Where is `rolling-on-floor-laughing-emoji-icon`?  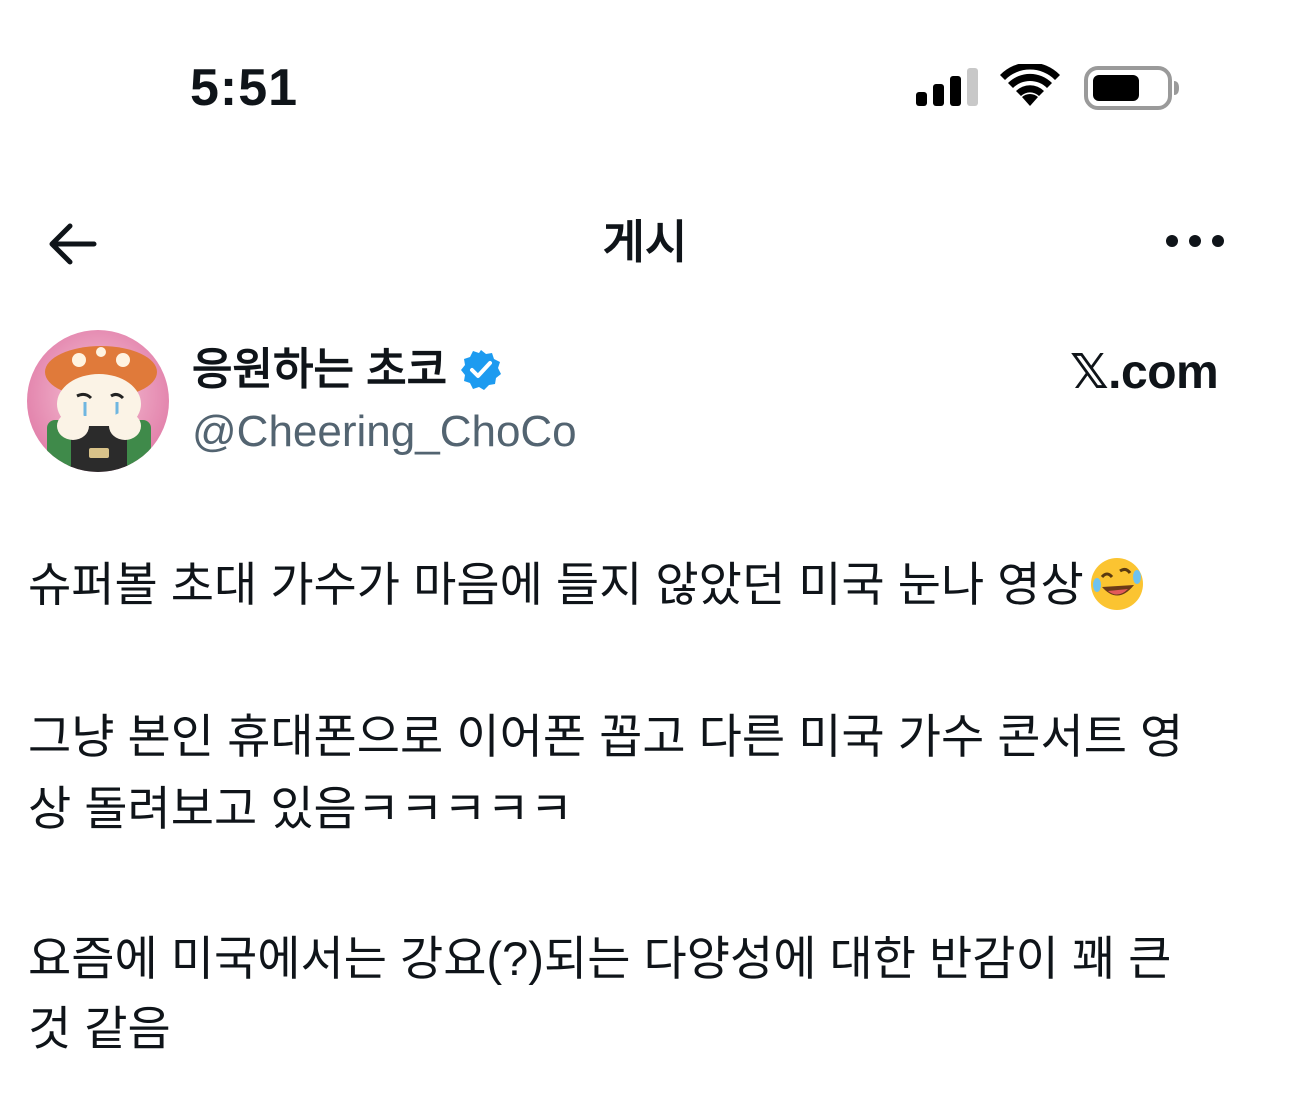
rolling-on-floor-laughing-emoji-icon is located at coordinates (1116, 584).